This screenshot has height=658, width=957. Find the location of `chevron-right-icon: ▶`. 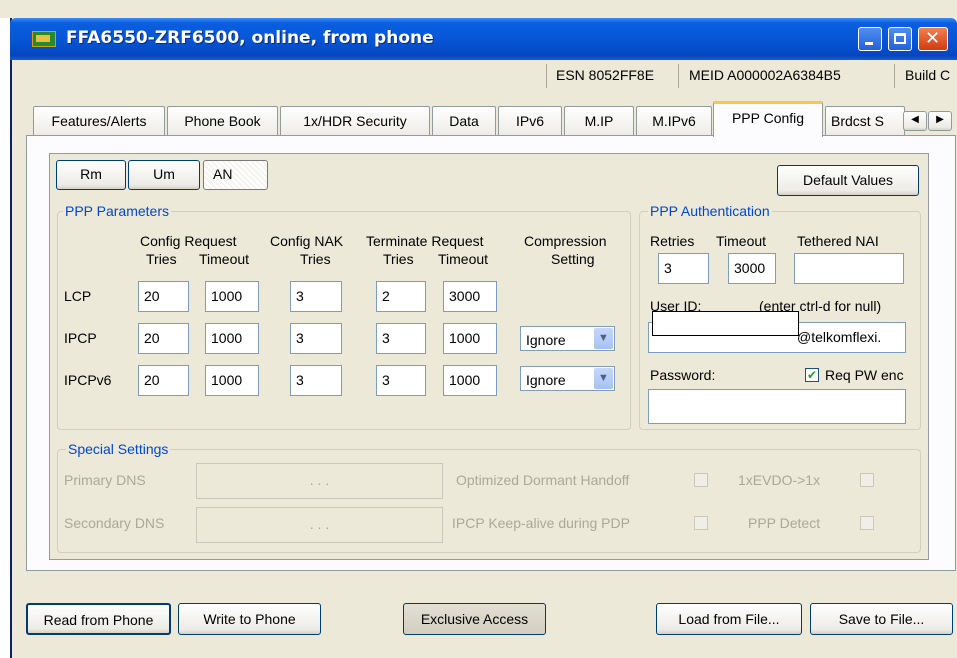

chevron-right-icon: ▶ is located at coordinates (940, 119).